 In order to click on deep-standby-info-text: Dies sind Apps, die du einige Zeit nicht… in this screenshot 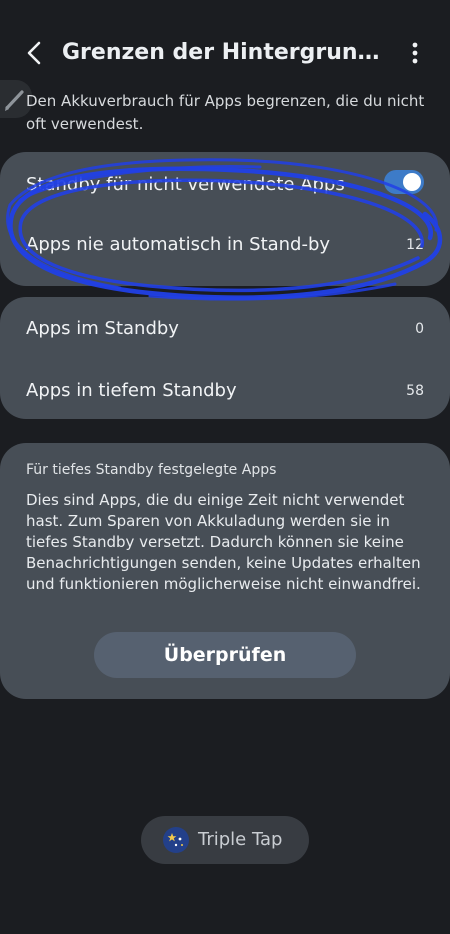, I will do `click(223, 542)`.